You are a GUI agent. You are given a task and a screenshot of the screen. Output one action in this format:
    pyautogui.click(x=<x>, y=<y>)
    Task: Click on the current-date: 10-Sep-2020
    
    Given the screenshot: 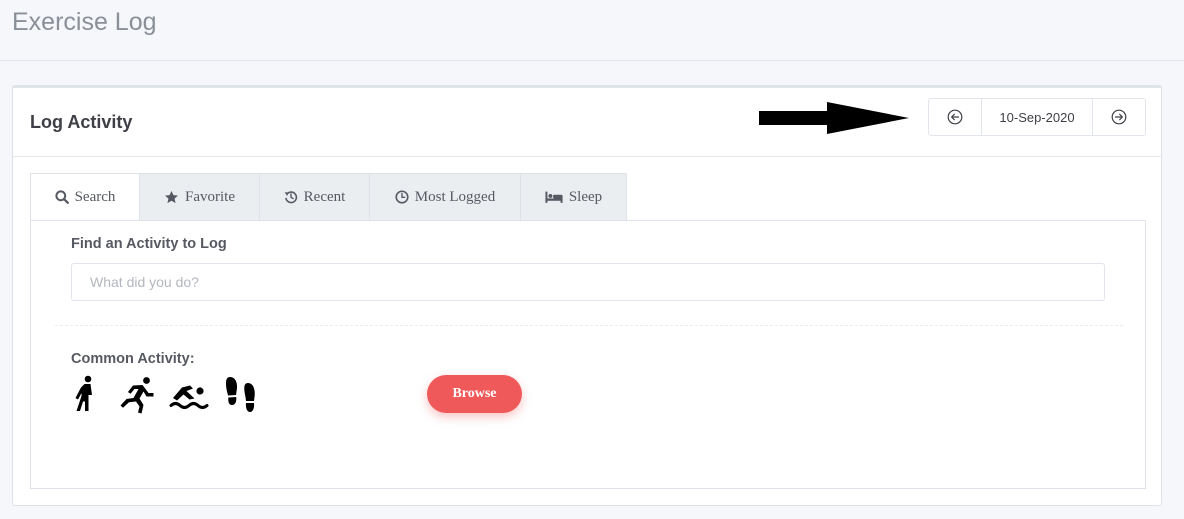 What is the action you would take?
    pyautogui.click(x=1037, y=117)
    